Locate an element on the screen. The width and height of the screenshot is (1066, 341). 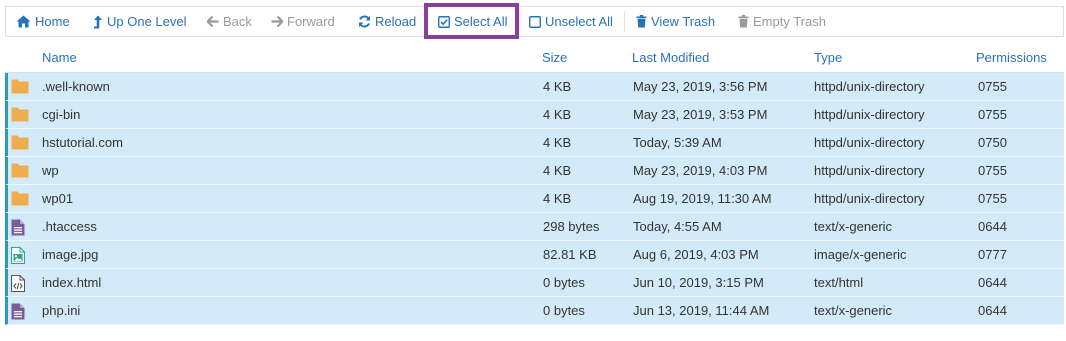
home-button: Home is located at coordinates (43, 21).